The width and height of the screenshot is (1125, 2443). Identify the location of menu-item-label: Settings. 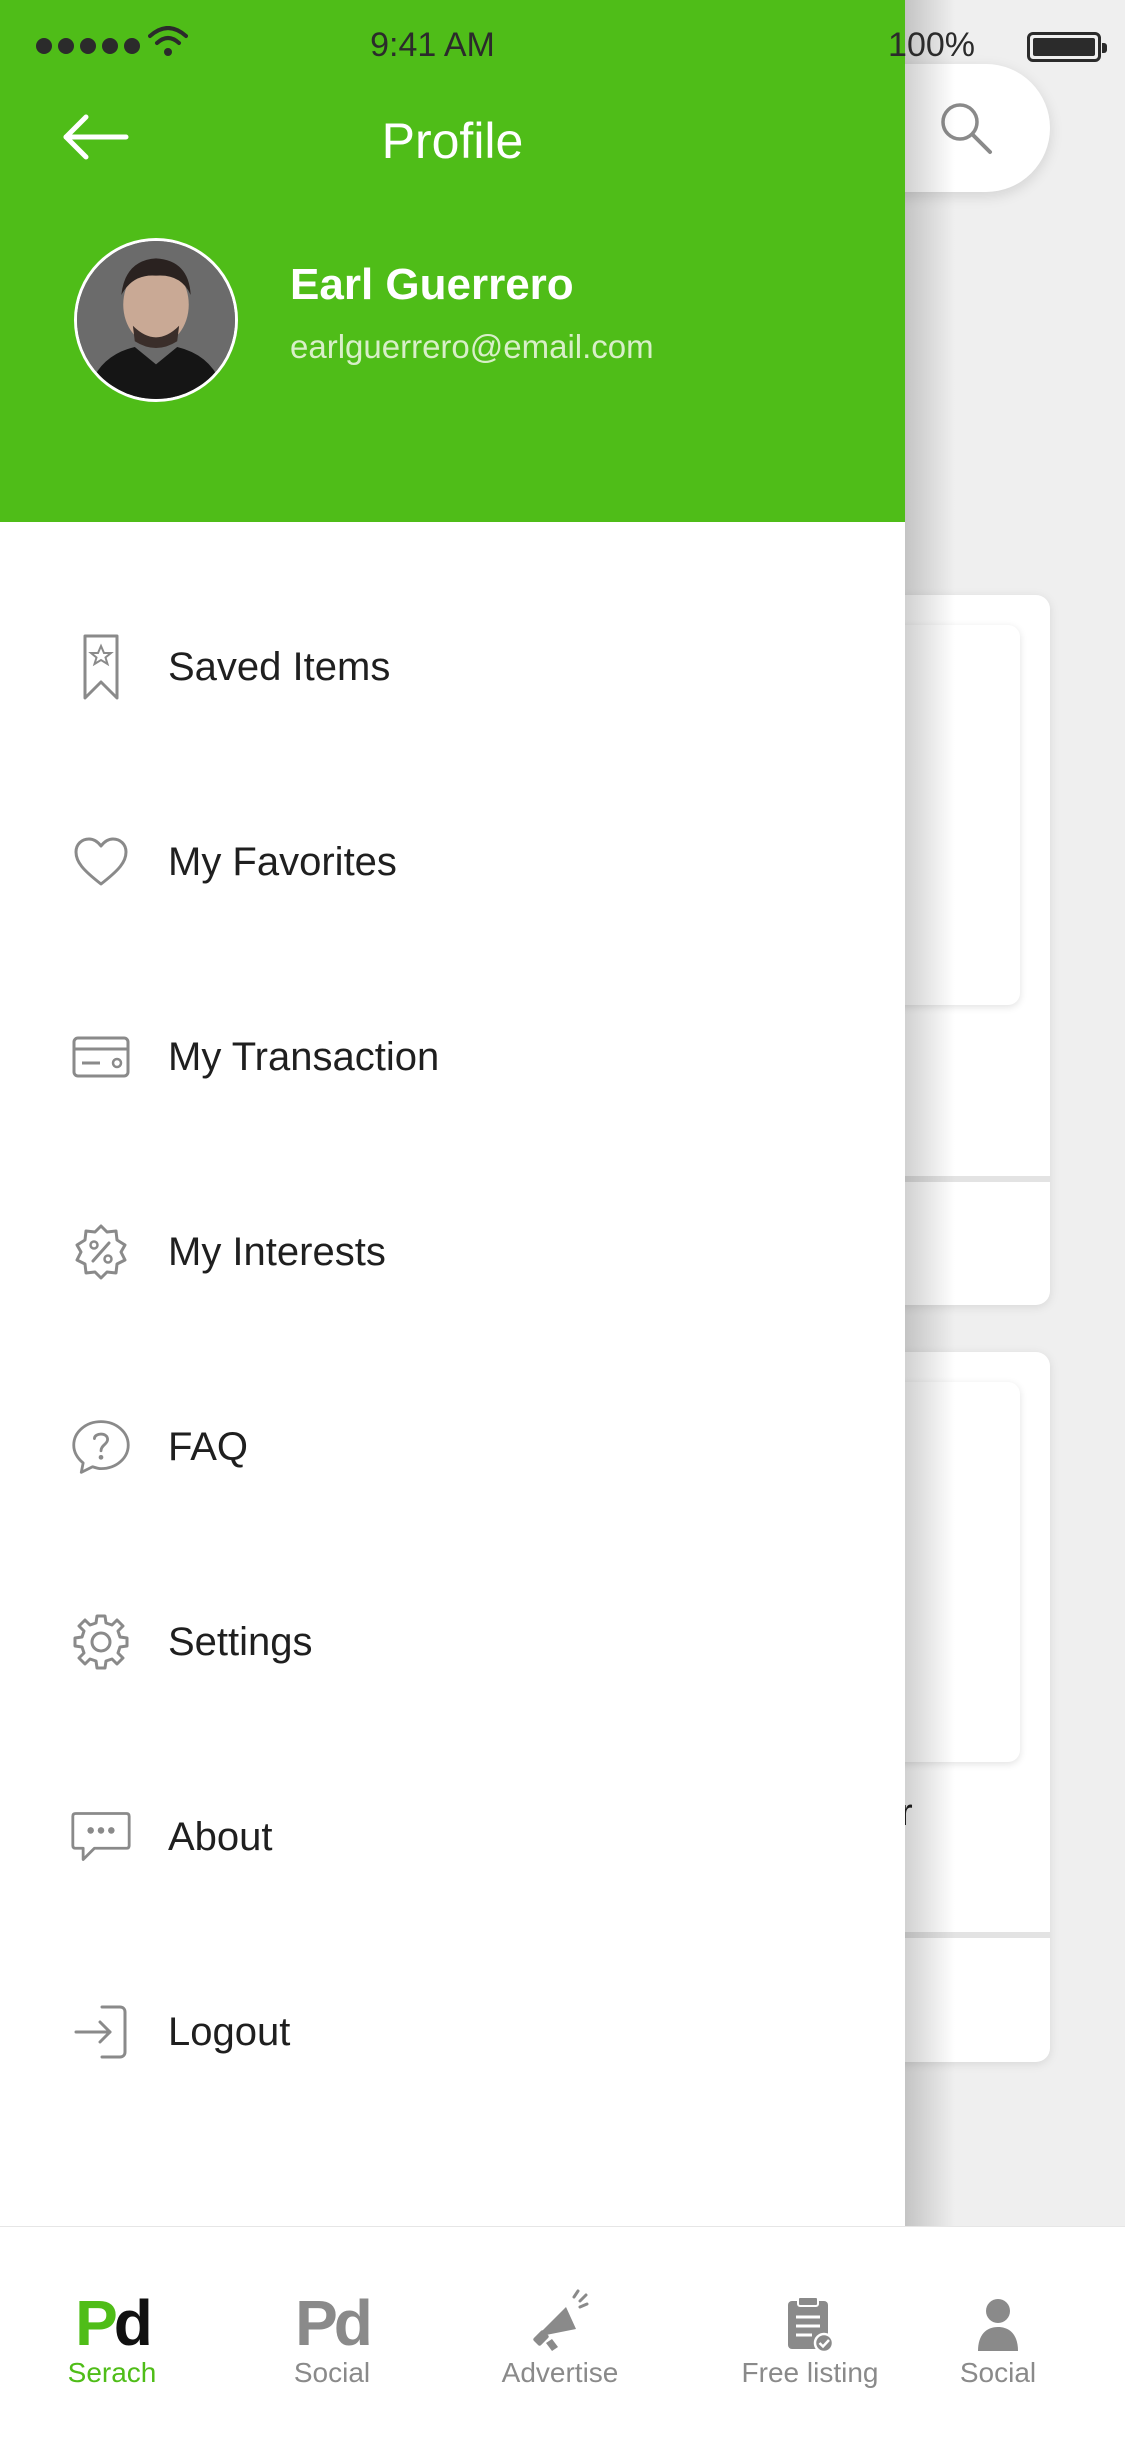
(240, 1641).